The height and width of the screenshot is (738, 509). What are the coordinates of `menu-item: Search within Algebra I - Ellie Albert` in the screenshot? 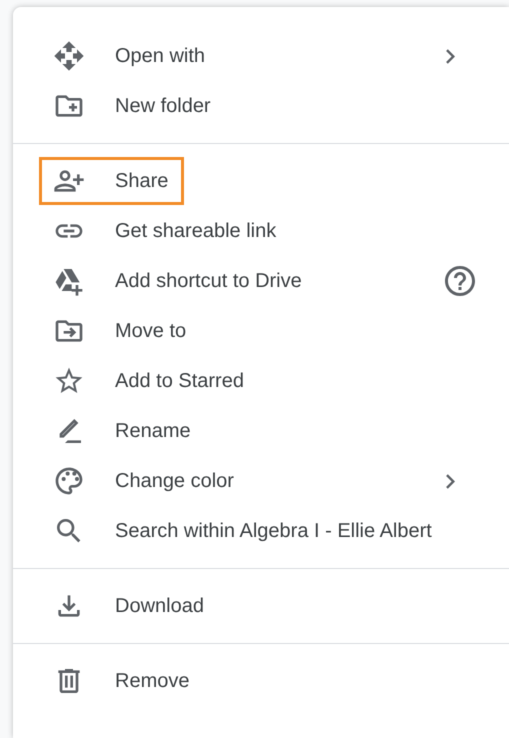 It's located at (243, 531).